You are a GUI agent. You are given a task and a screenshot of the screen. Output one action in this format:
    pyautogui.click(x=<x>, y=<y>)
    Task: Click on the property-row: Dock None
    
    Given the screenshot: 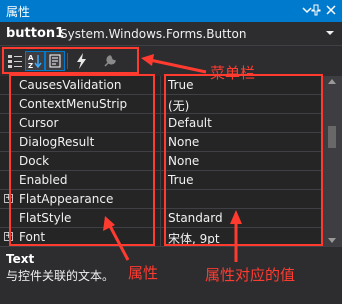 What is the action you would take?
    pyautogui.click(x=171, y=161)
    